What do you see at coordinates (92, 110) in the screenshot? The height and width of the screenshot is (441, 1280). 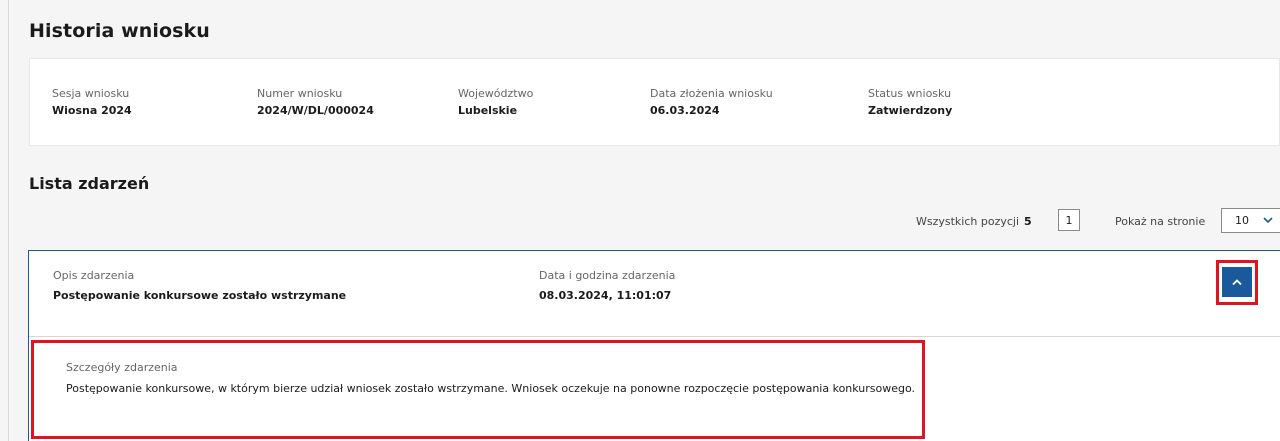 I see `summary-field-value: Wiosna 2024` at bounding box center [92, 110].